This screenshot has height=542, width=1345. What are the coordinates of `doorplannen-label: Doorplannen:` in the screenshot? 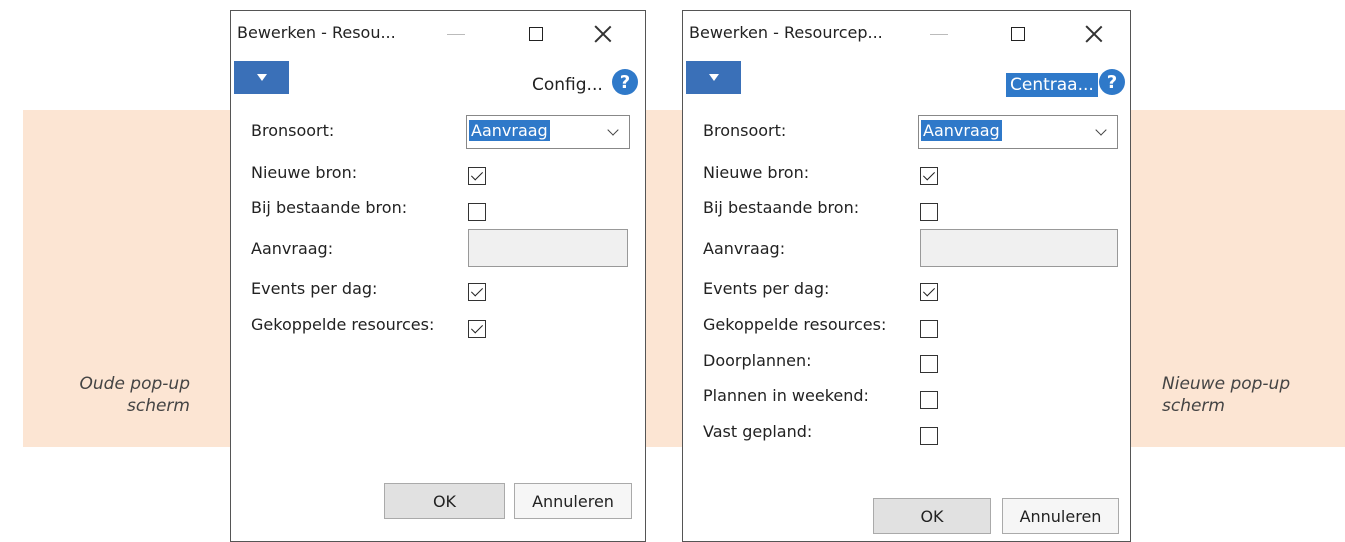 It's located at (757, 360).